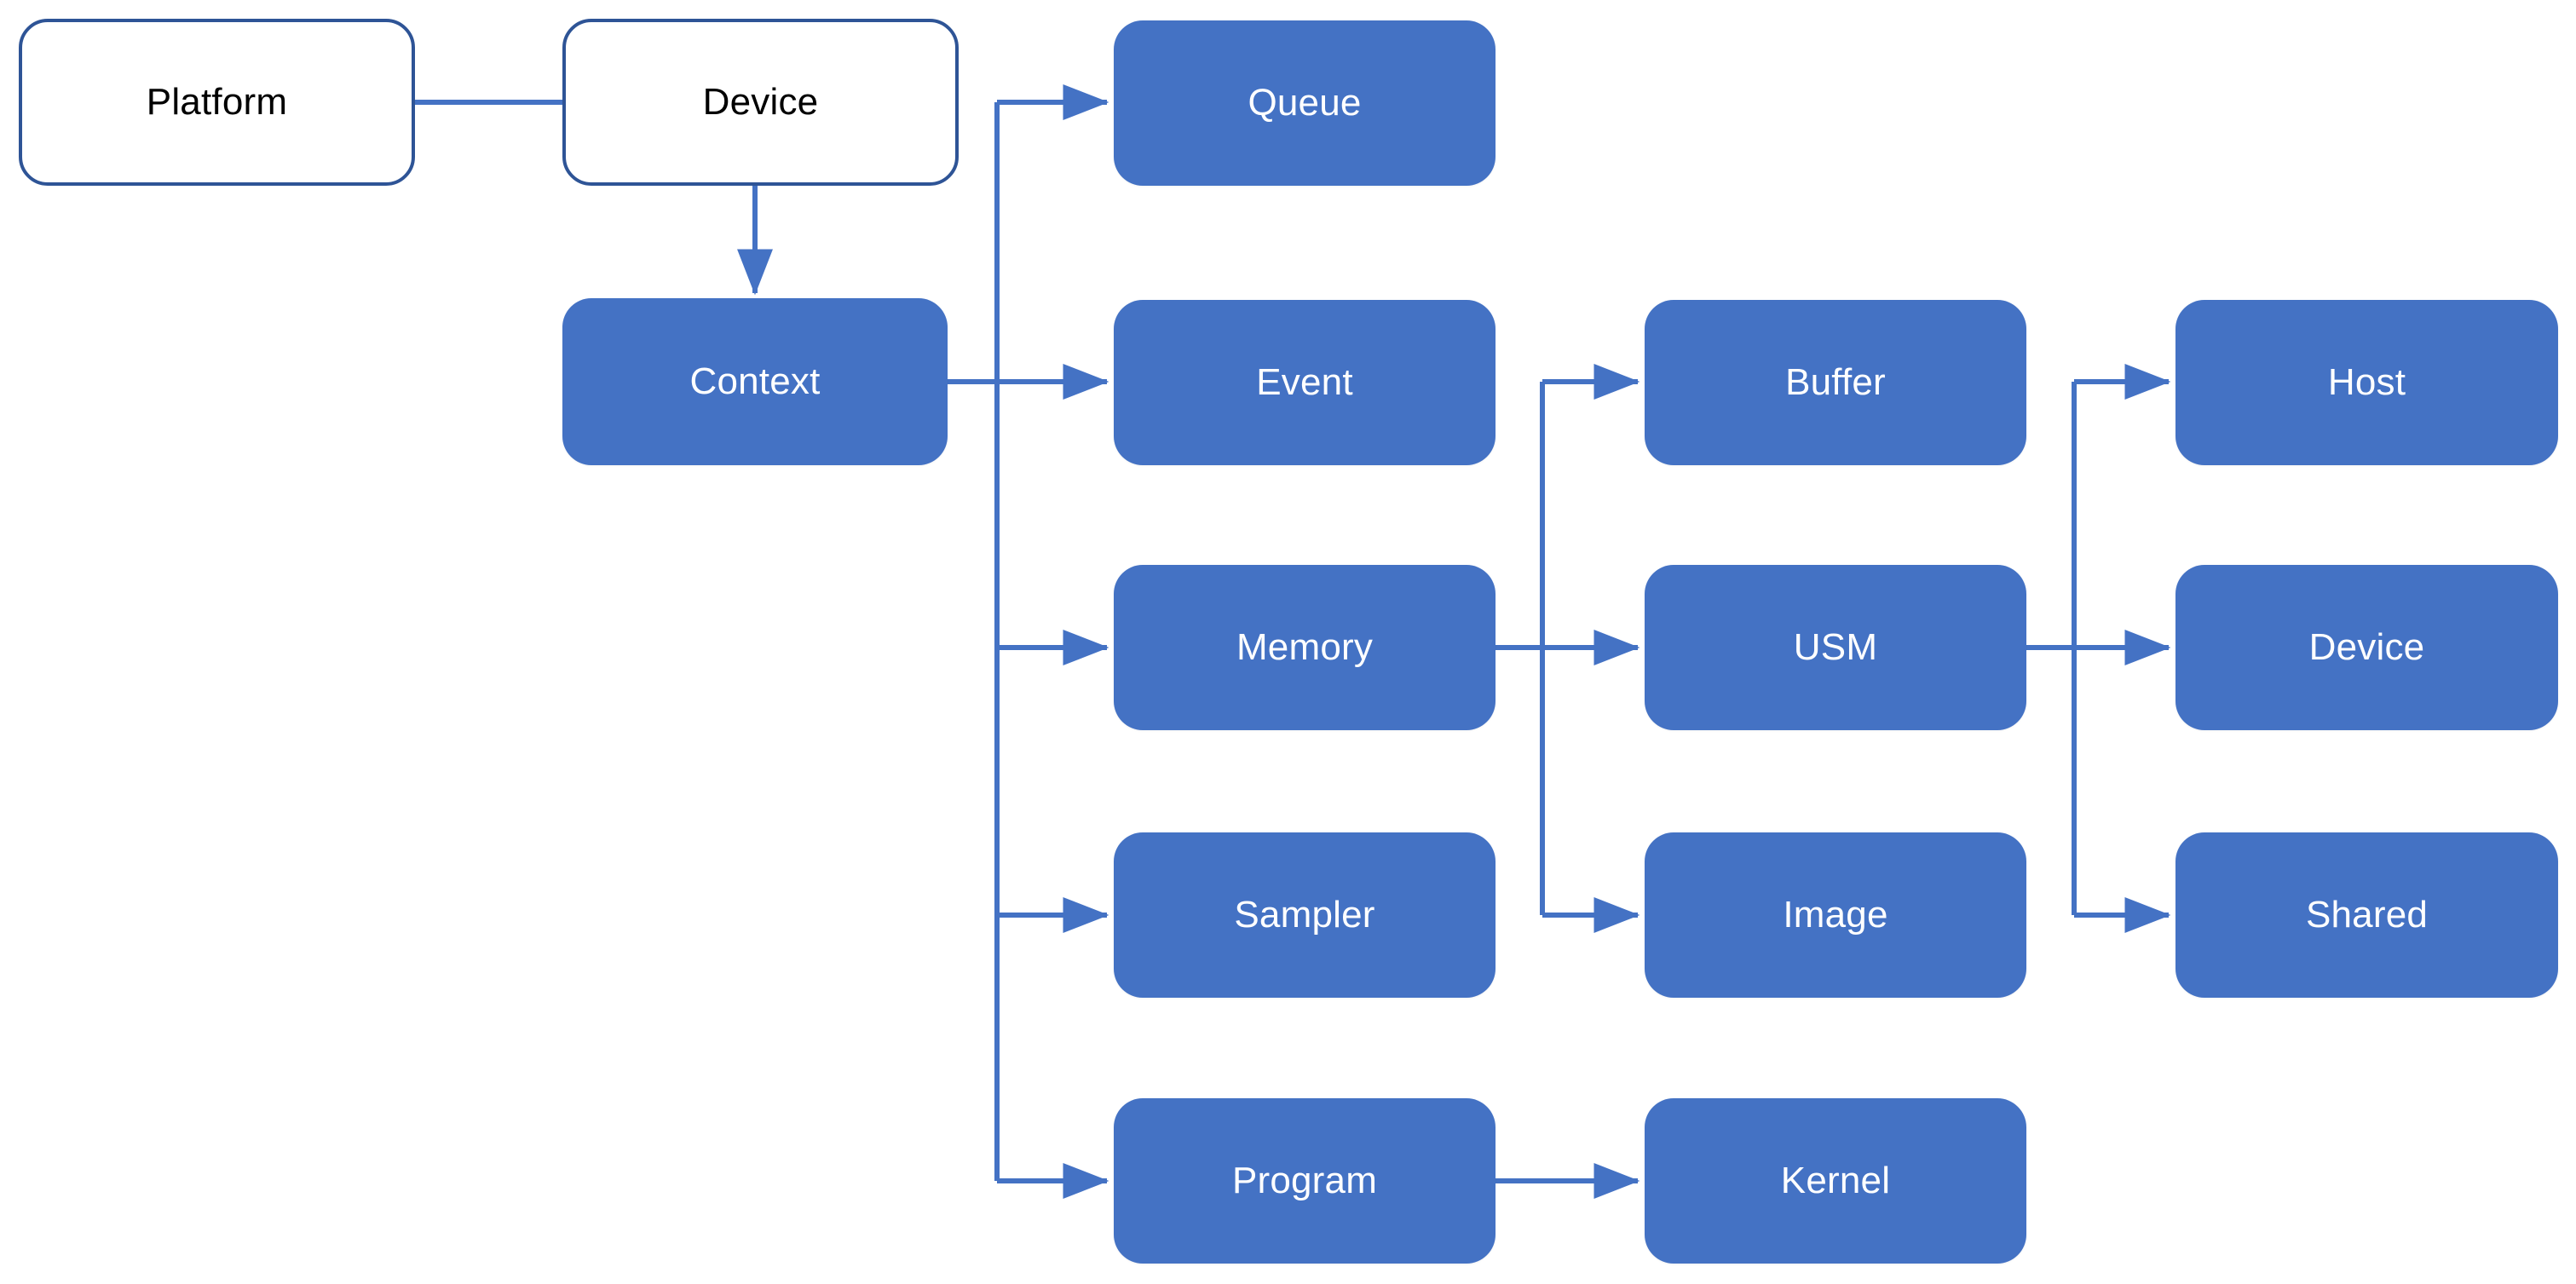 Image resolution: width=2576 pixels, height=1284 pixels. I want to click on node-memory: Memory, so click(1304, 647).